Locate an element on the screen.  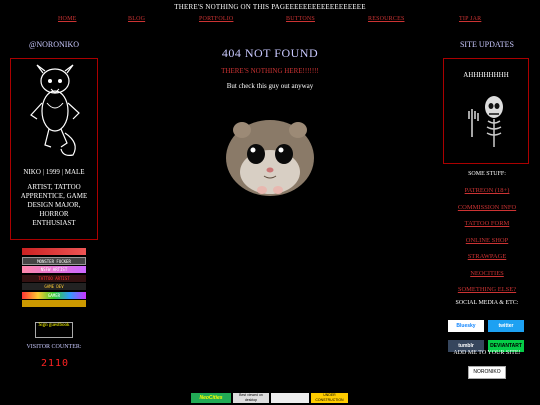
updates-text: AHHHHHHHH is located at coordinates (486, 75).